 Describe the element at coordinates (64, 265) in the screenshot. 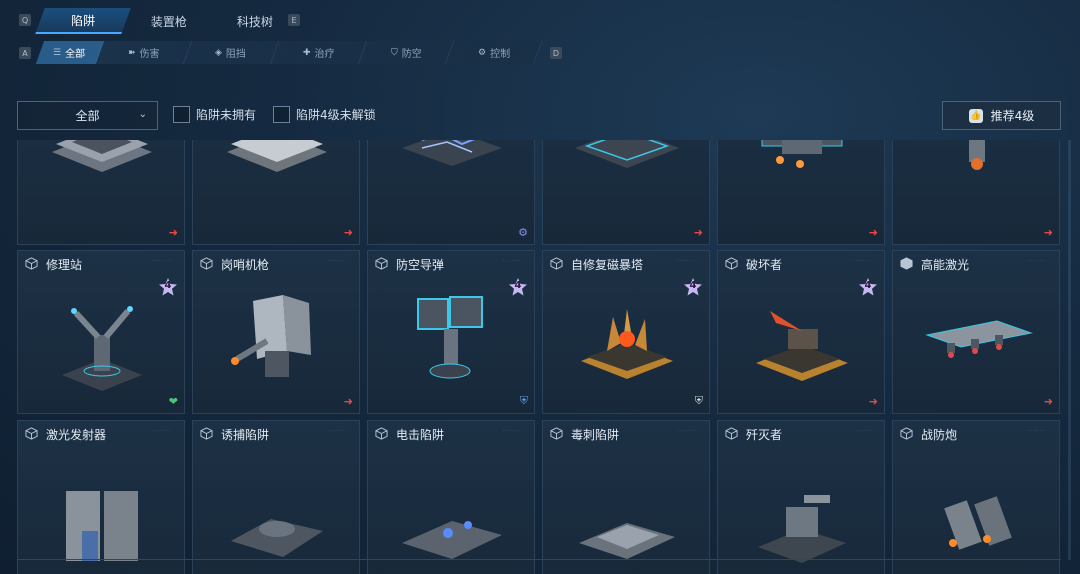

I see `trap-name: 修理站` at that location.